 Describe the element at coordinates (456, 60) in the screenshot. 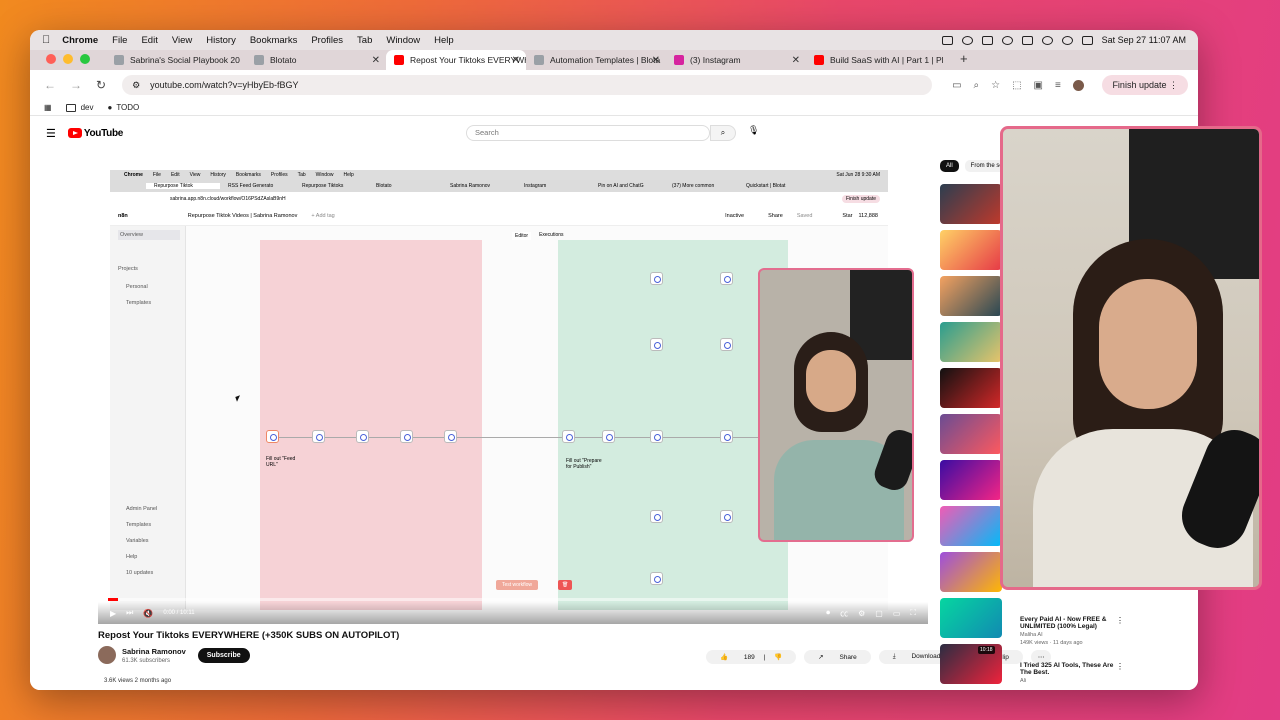

I see `tab-2: Repost Your Tiktoks EVERYWHERE✕` at that location.